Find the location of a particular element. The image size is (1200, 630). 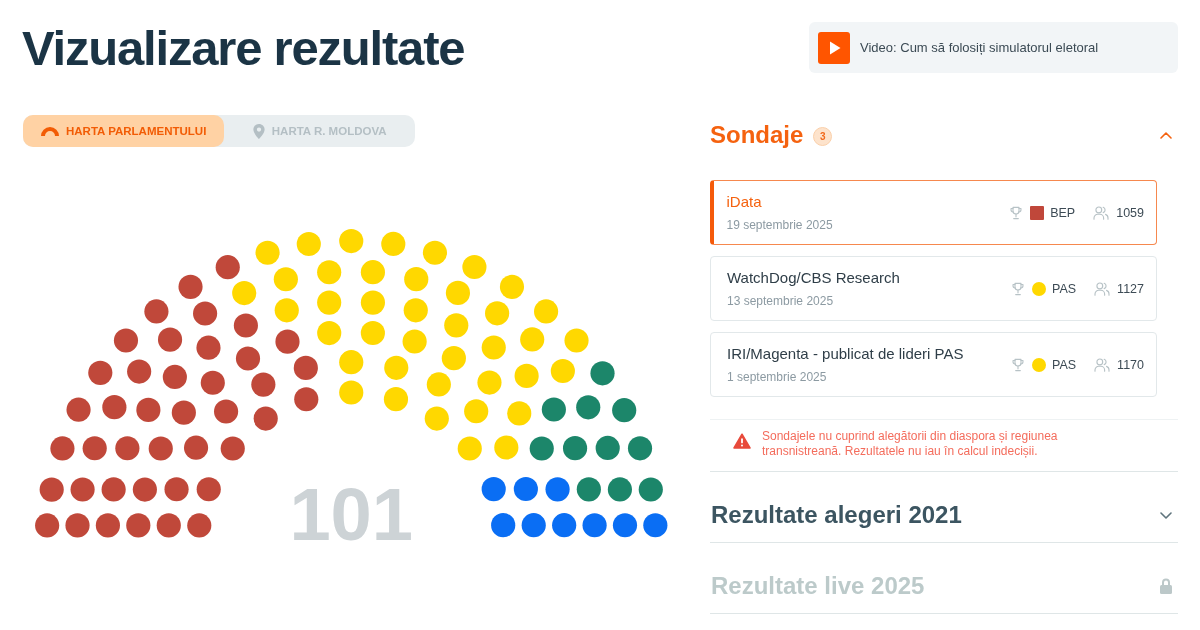

sample-size: 1127 is located at coordinates (1130, 288).